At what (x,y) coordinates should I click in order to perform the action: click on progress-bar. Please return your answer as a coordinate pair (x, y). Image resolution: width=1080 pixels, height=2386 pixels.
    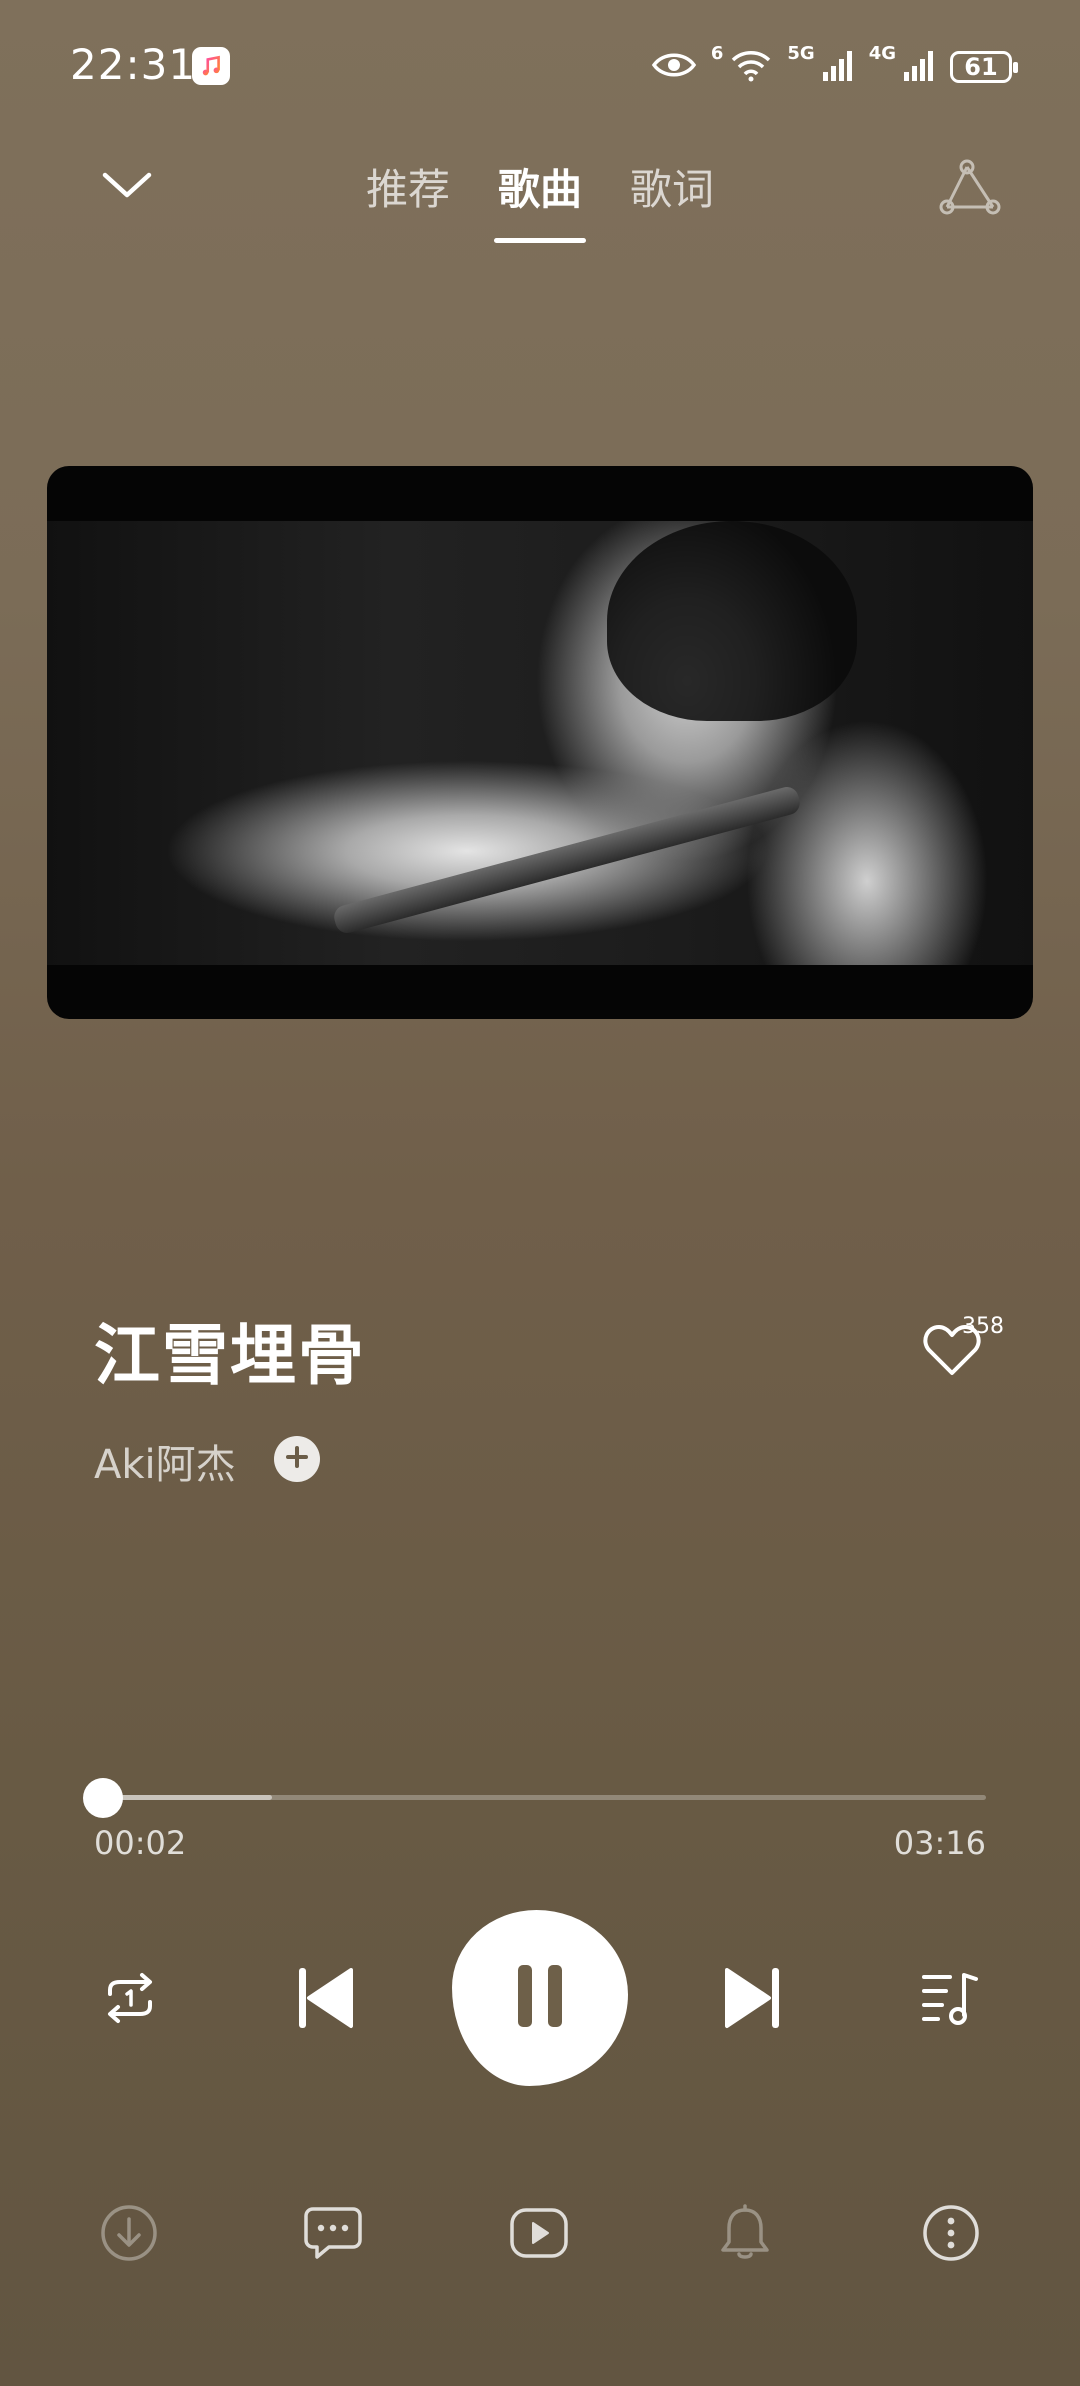
    Looking at the image, I should click on (534, 1798).